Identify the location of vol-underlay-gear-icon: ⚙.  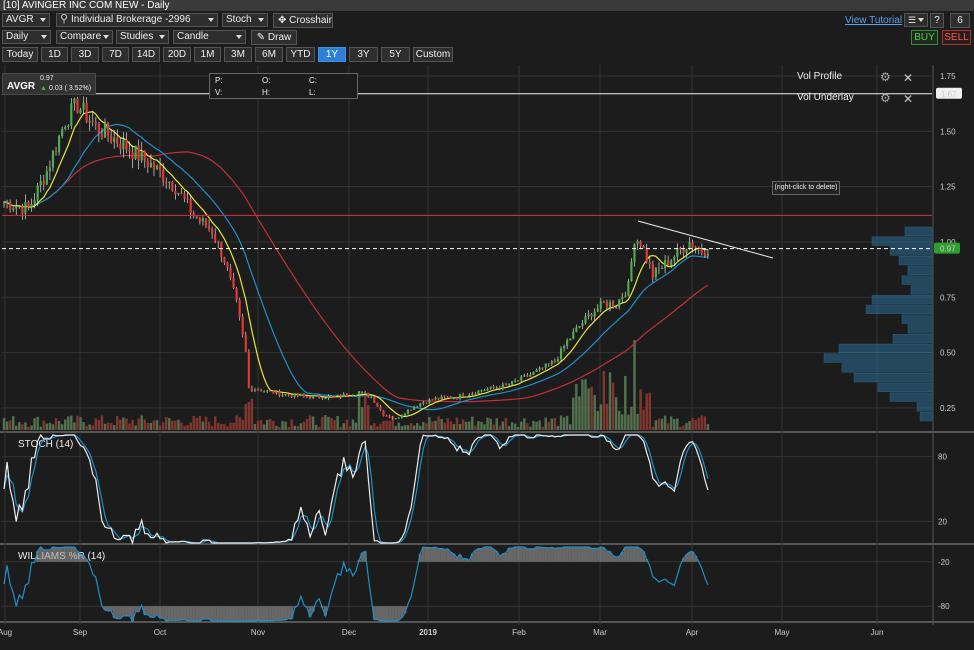
(886, 98).